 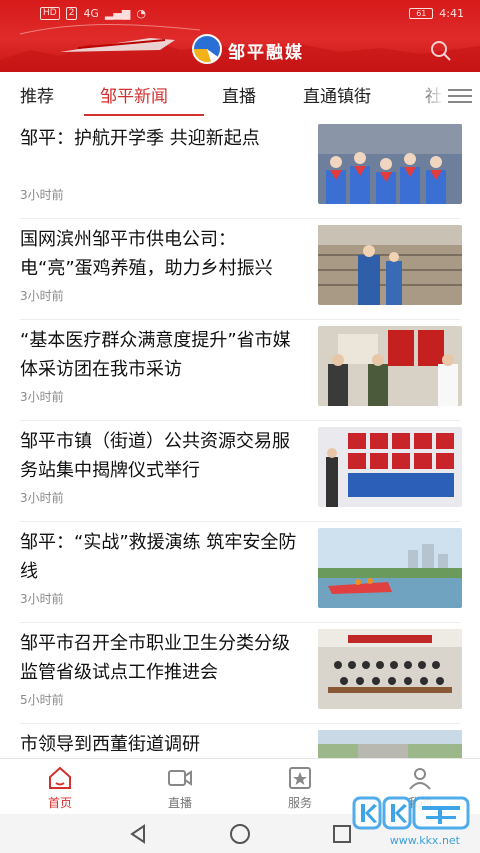 I want to click on news-item: 邹平：“实战”救援演练 筑牢安全防线 3小时前, so click(x=240, y=572).